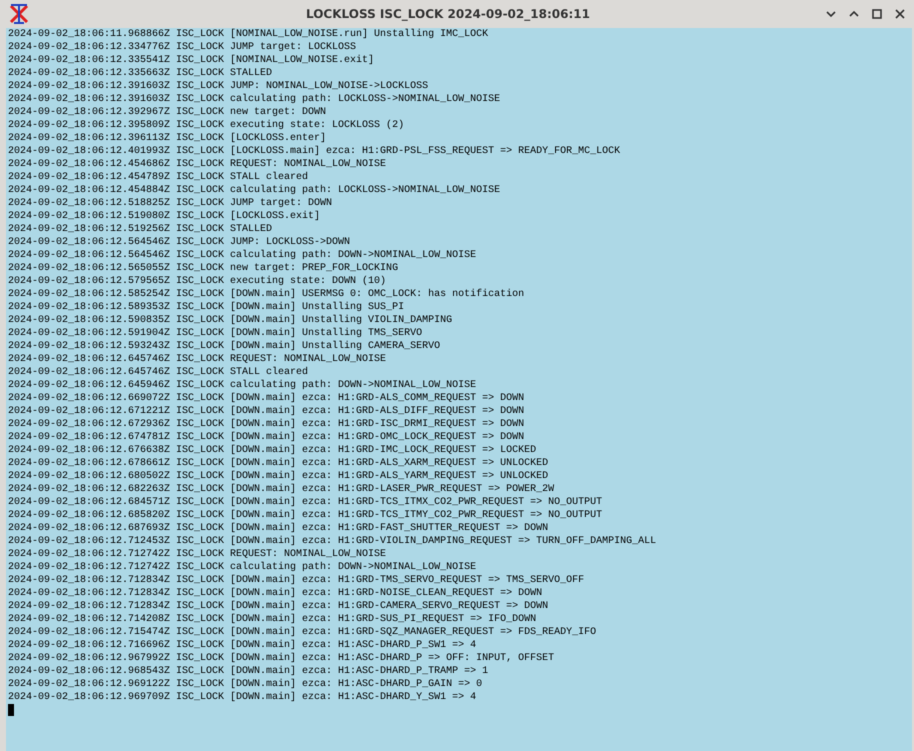 Image resolution: width=914 pixels, height=751 pixels. What do you see at coordinates (900, 14) in the screenshot?
I see `close-icon` at bounding box center [900, 14].